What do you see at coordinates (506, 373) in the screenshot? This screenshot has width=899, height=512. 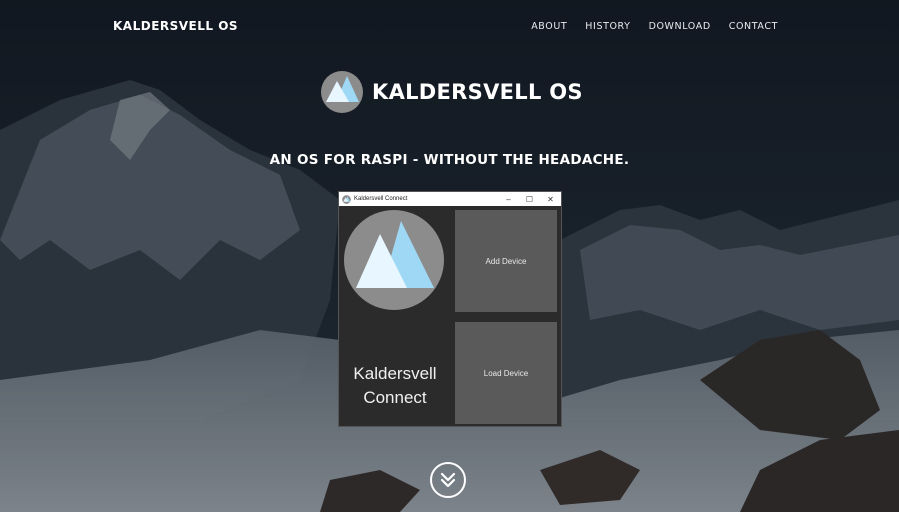 I see `load-device-button: Load Device` at bounding box center [506, 373].